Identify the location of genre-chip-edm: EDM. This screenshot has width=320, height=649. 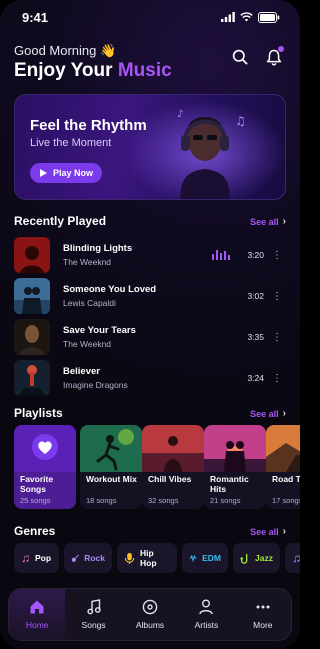
(205, 558).